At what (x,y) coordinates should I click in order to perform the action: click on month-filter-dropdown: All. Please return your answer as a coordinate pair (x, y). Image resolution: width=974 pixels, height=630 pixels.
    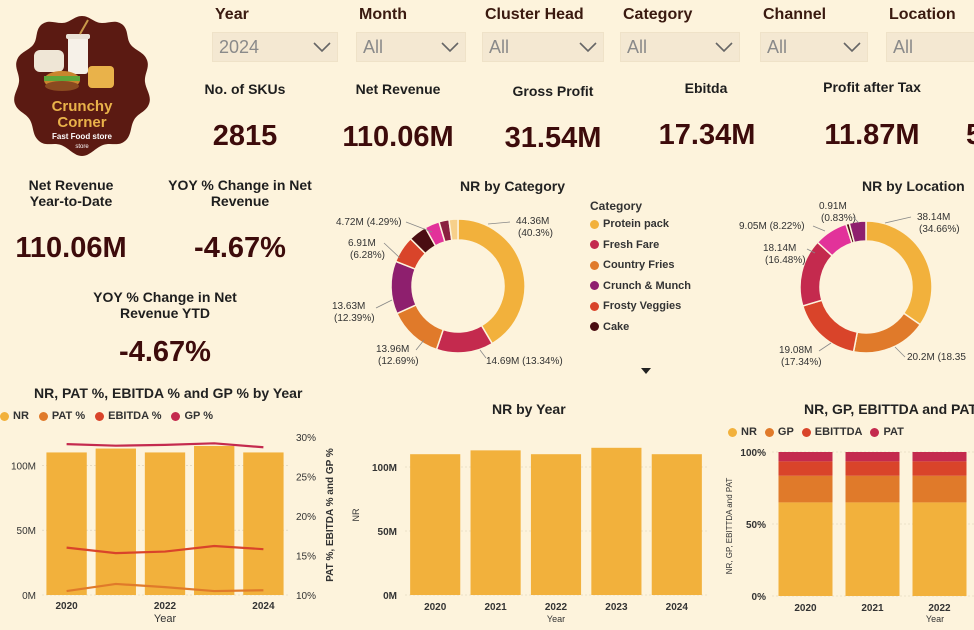
    Looking at the image, I should click on (411, 47).